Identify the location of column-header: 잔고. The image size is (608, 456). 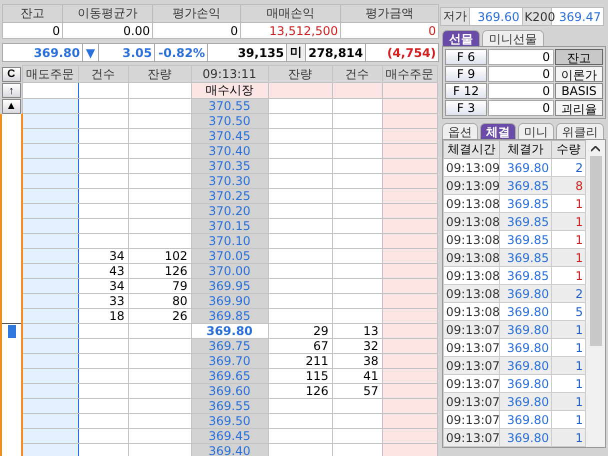
(32, 13).